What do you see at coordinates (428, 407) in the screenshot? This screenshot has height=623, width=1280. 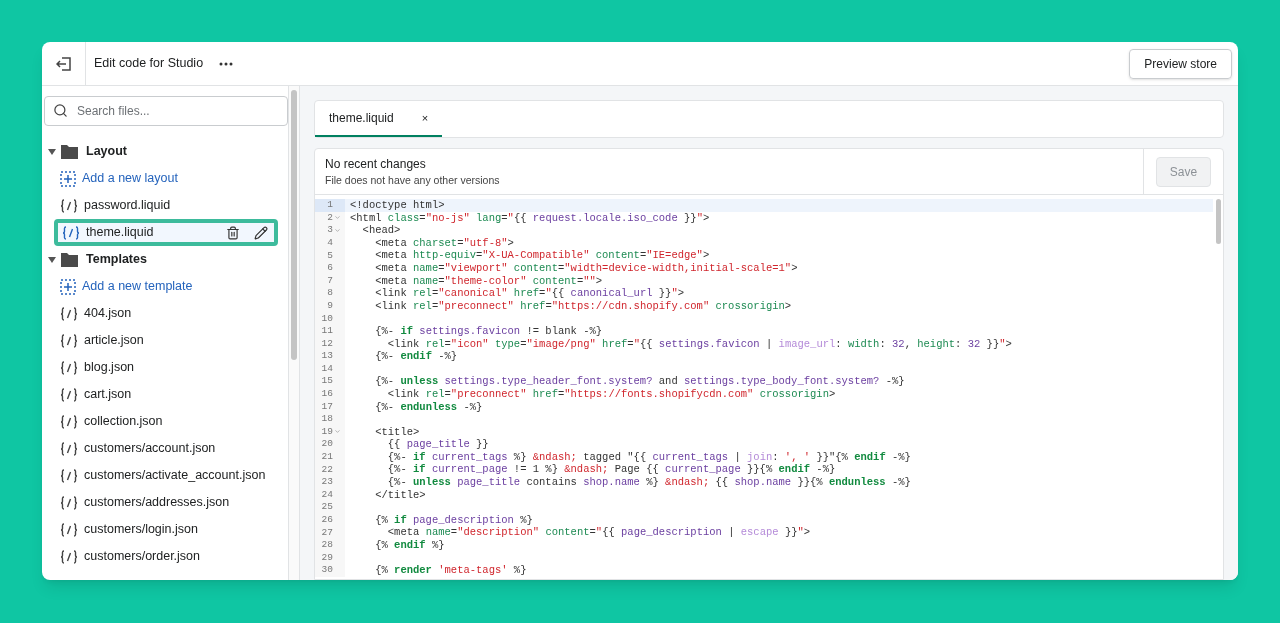 I see `code-line: {%- endunless -%}` at bounding box center [428, 407].